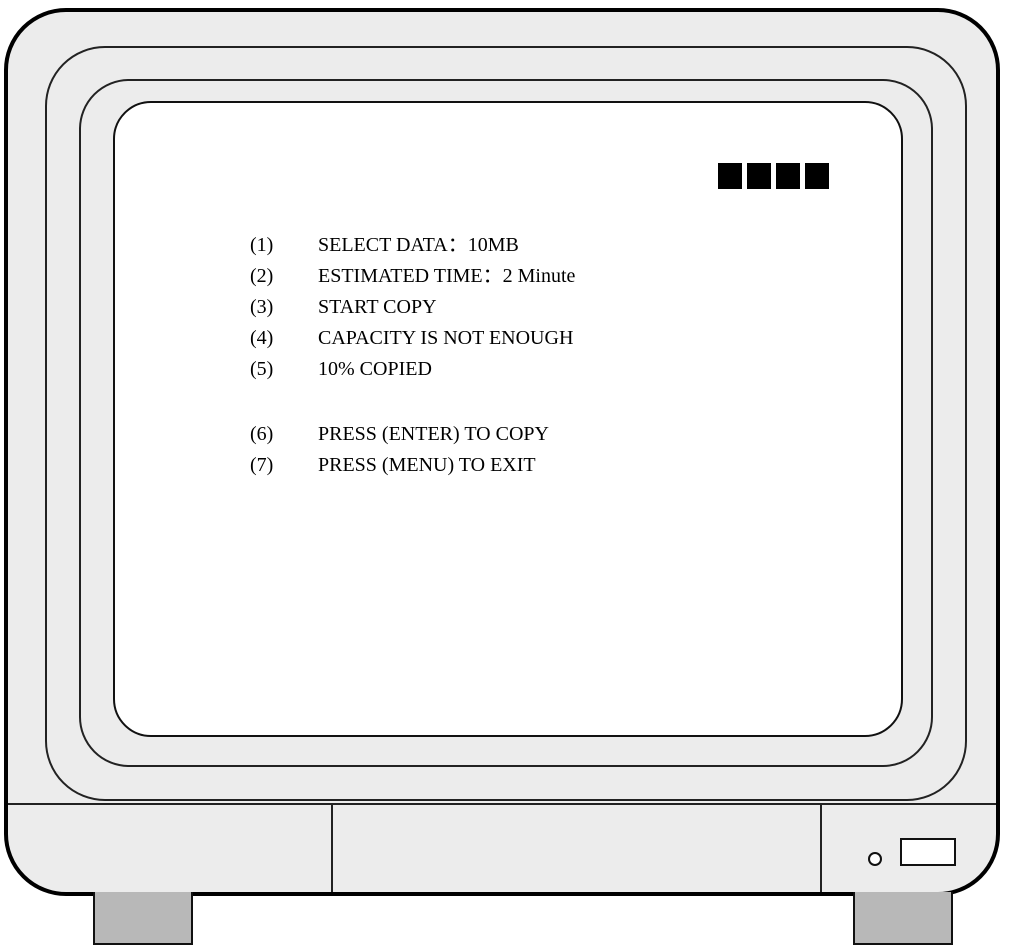 The height and width of the screenshot is (945, 1009). What do you see at coordinates (433, 434) in the screenshot?
I see `osd-item-text: PRESS (ENTER) TO COPY` at bounding box center [433, 434].